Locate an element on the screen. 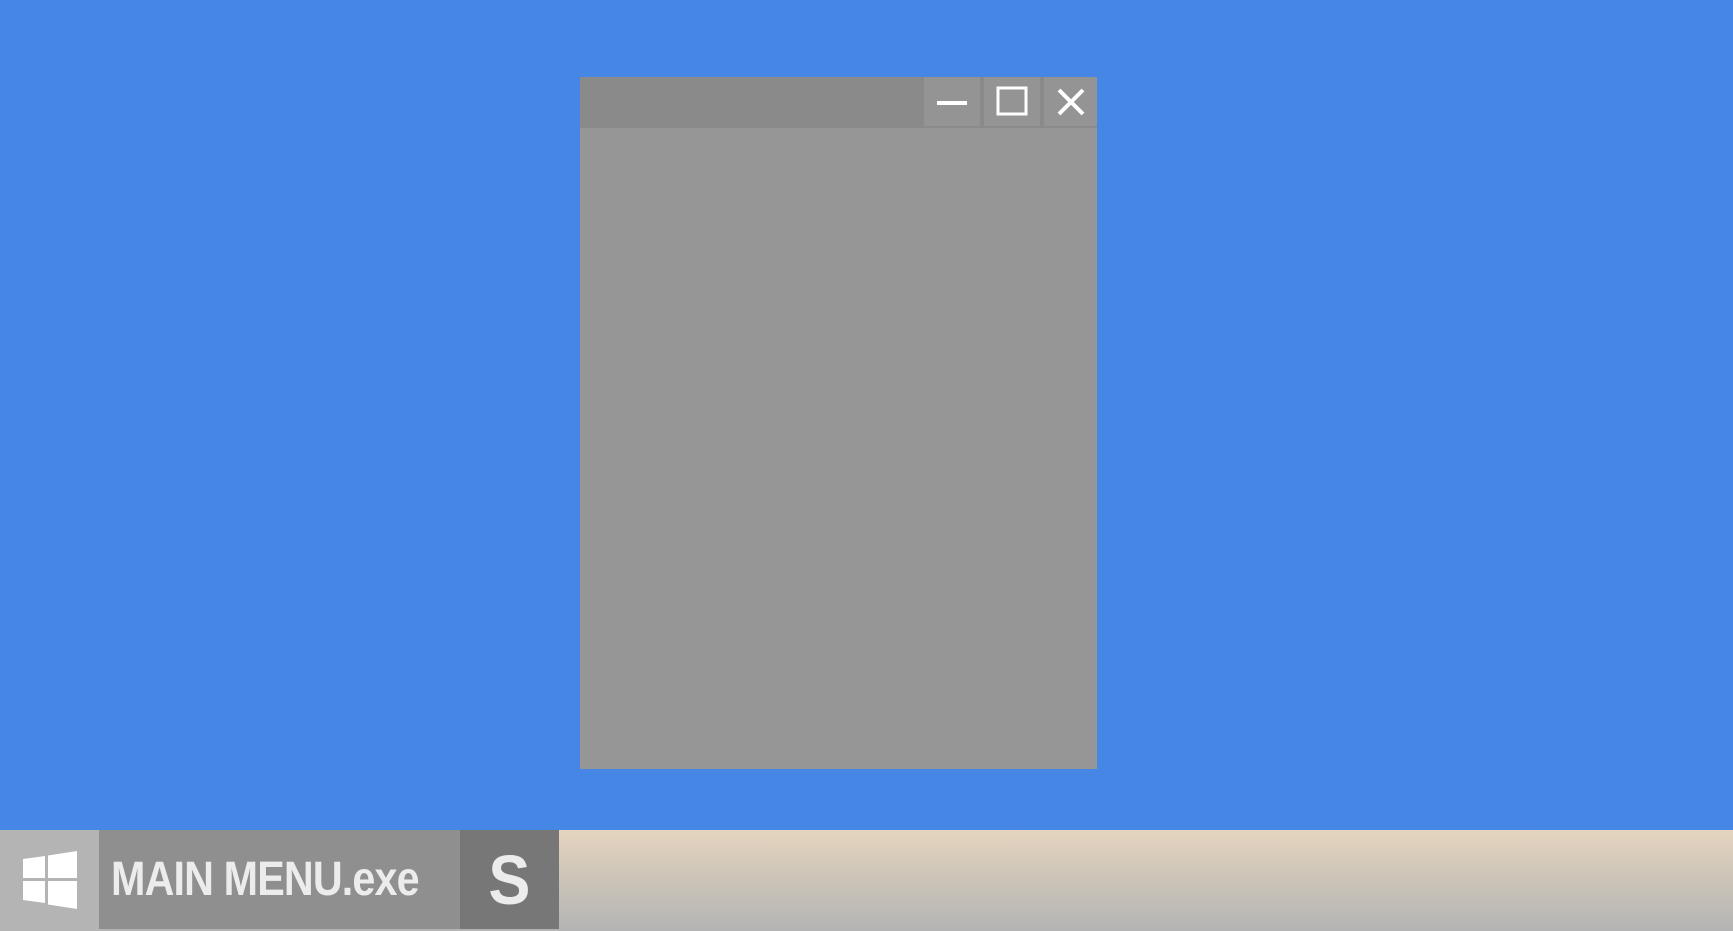 The image size is (1733, 931). close-icon is located at coordinates (1070, 101).